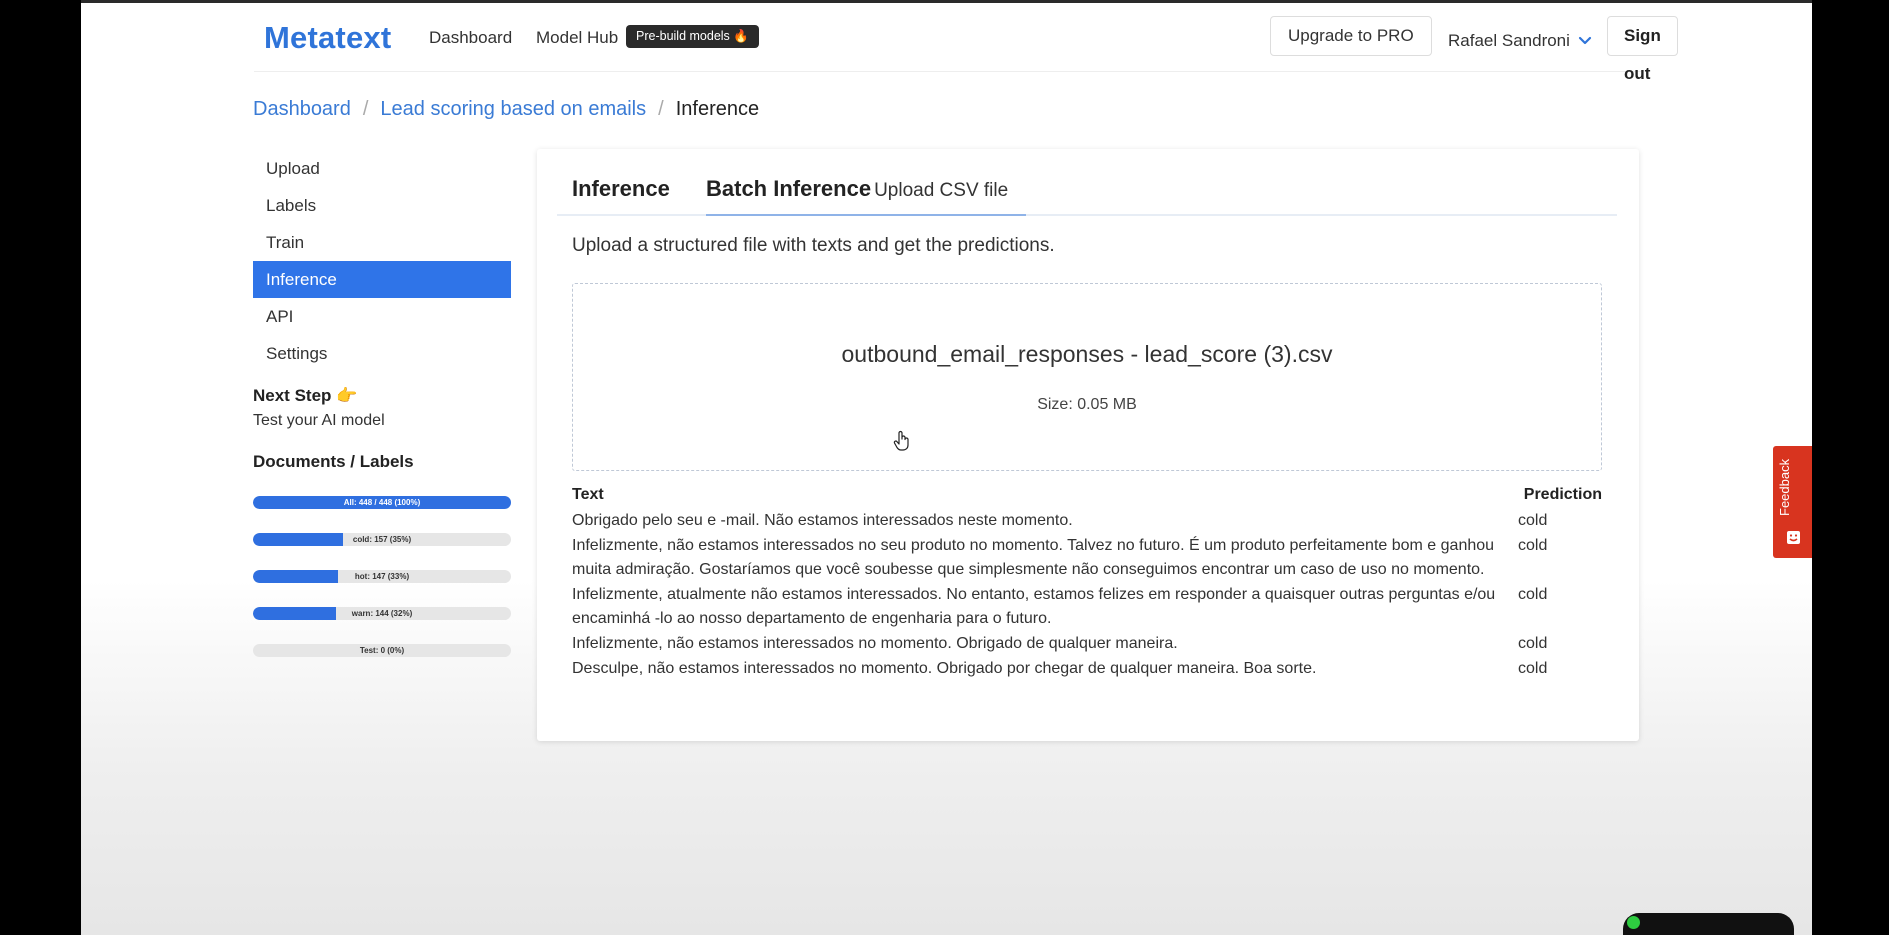 The width and height of the screenshot is (1889, 935). What do you see at coordinates (901, 440) in the screenshot?
I see `hand-cursor-icon` at bounding box center [901, 440].